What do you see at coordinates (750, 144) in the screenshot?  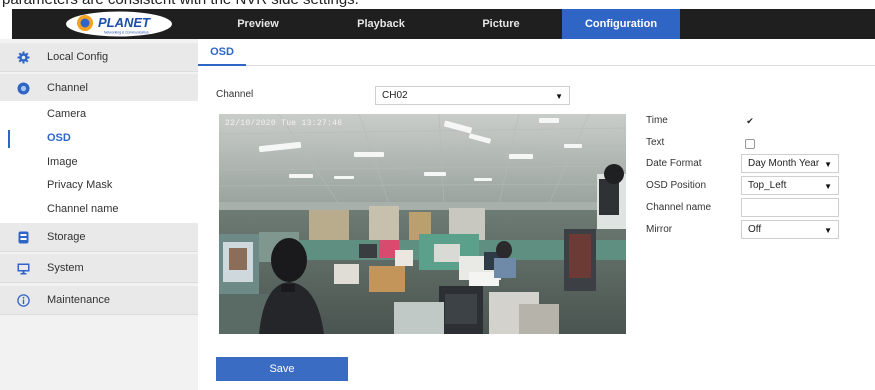 I see `text-checkbox` at bounding box center [750, 144].